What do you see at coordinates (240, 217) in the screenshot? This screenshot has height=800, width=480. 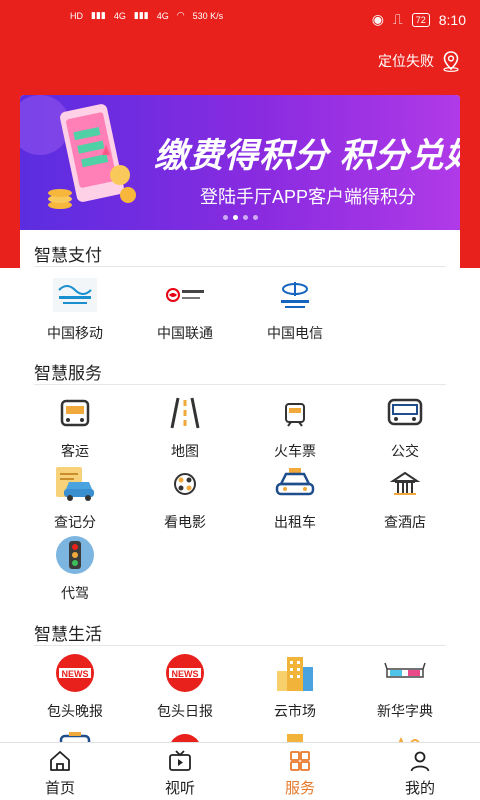 I see `banner-pagination` at bounding box center [240, 217].